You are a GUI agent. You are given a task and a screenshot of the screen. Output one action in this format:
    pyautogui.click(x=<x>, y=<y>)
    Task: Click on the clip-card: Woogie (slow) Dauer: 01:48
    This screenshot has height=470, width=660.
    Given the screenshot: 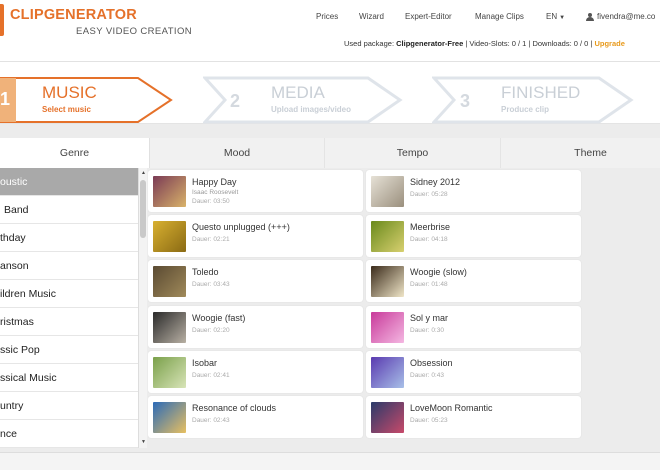 What is the action you would take?
    pyautogui.click(x=473, y=281)
    